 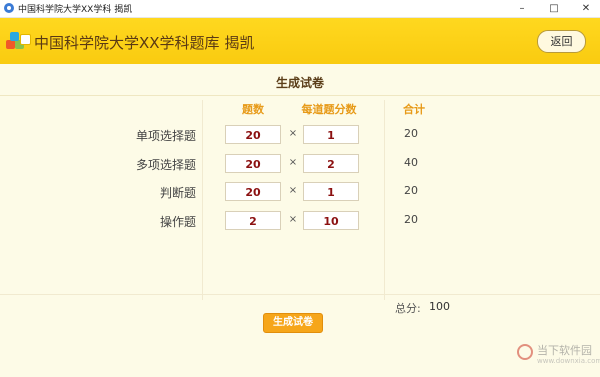 I want to click on score-input-single-choice: 1, so click(x=331, y=134).